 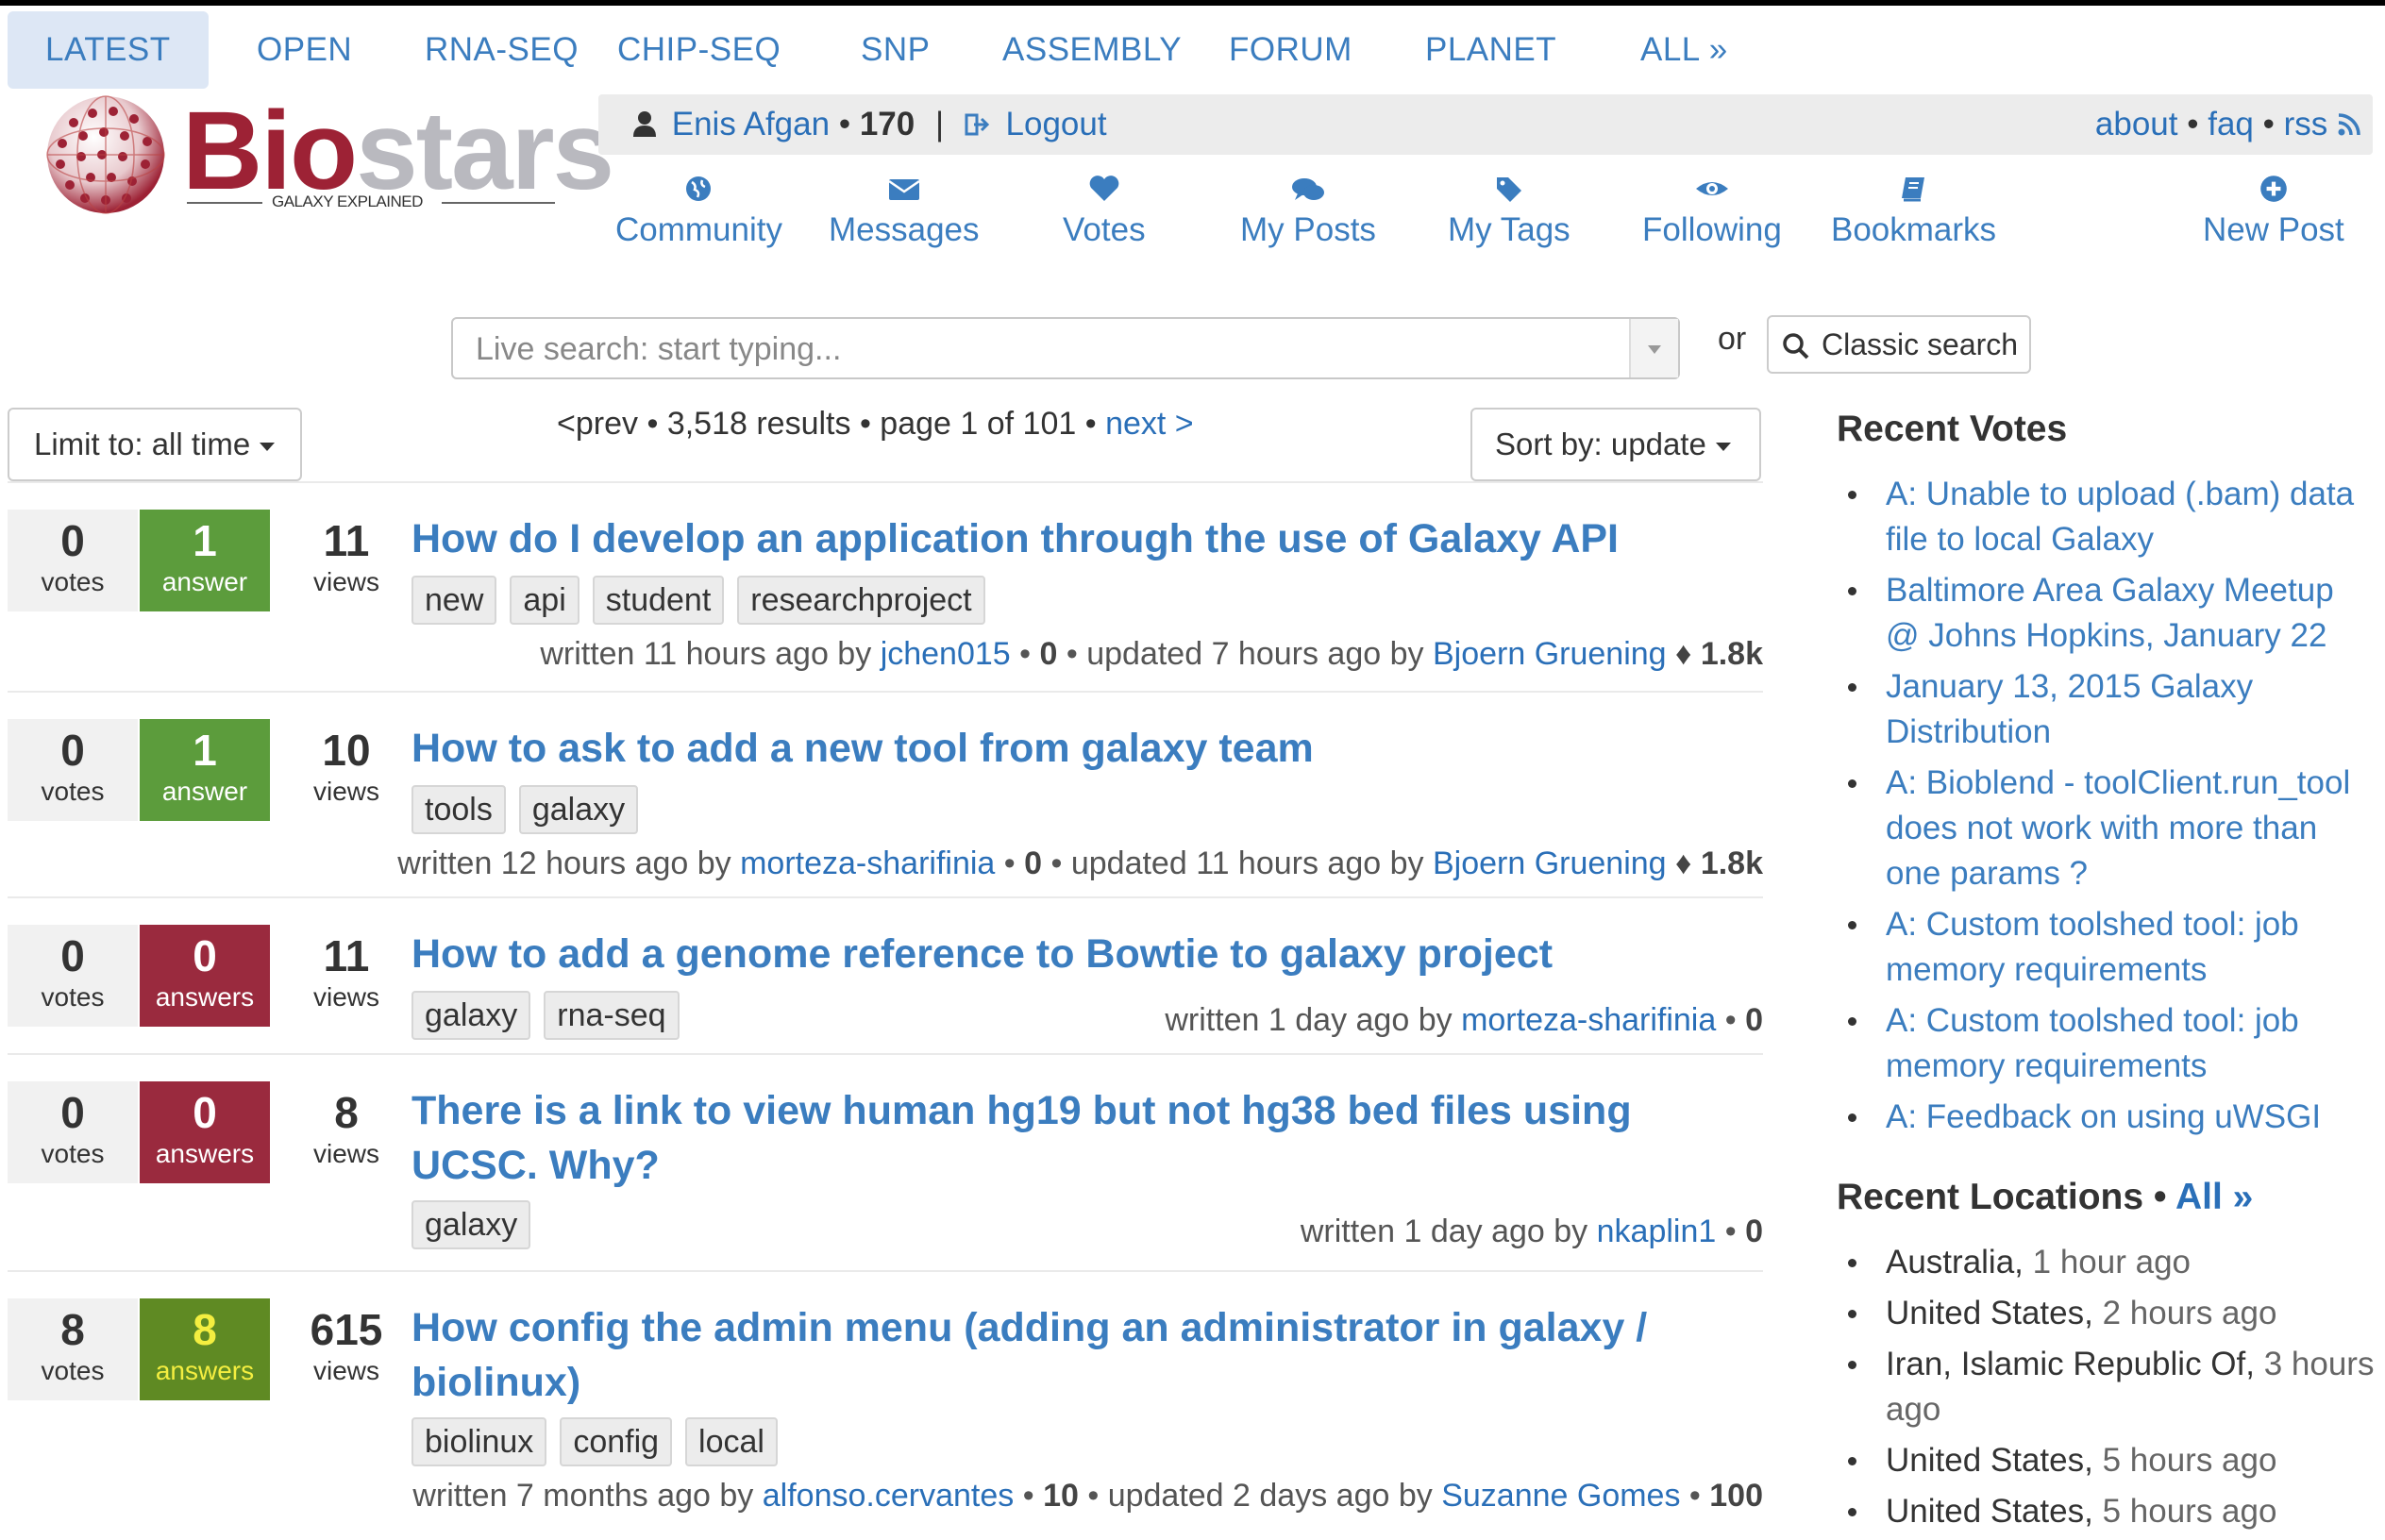 I want to click on user-info: Enis Afgan • 170 | Logout, so click(x=870, y=124).